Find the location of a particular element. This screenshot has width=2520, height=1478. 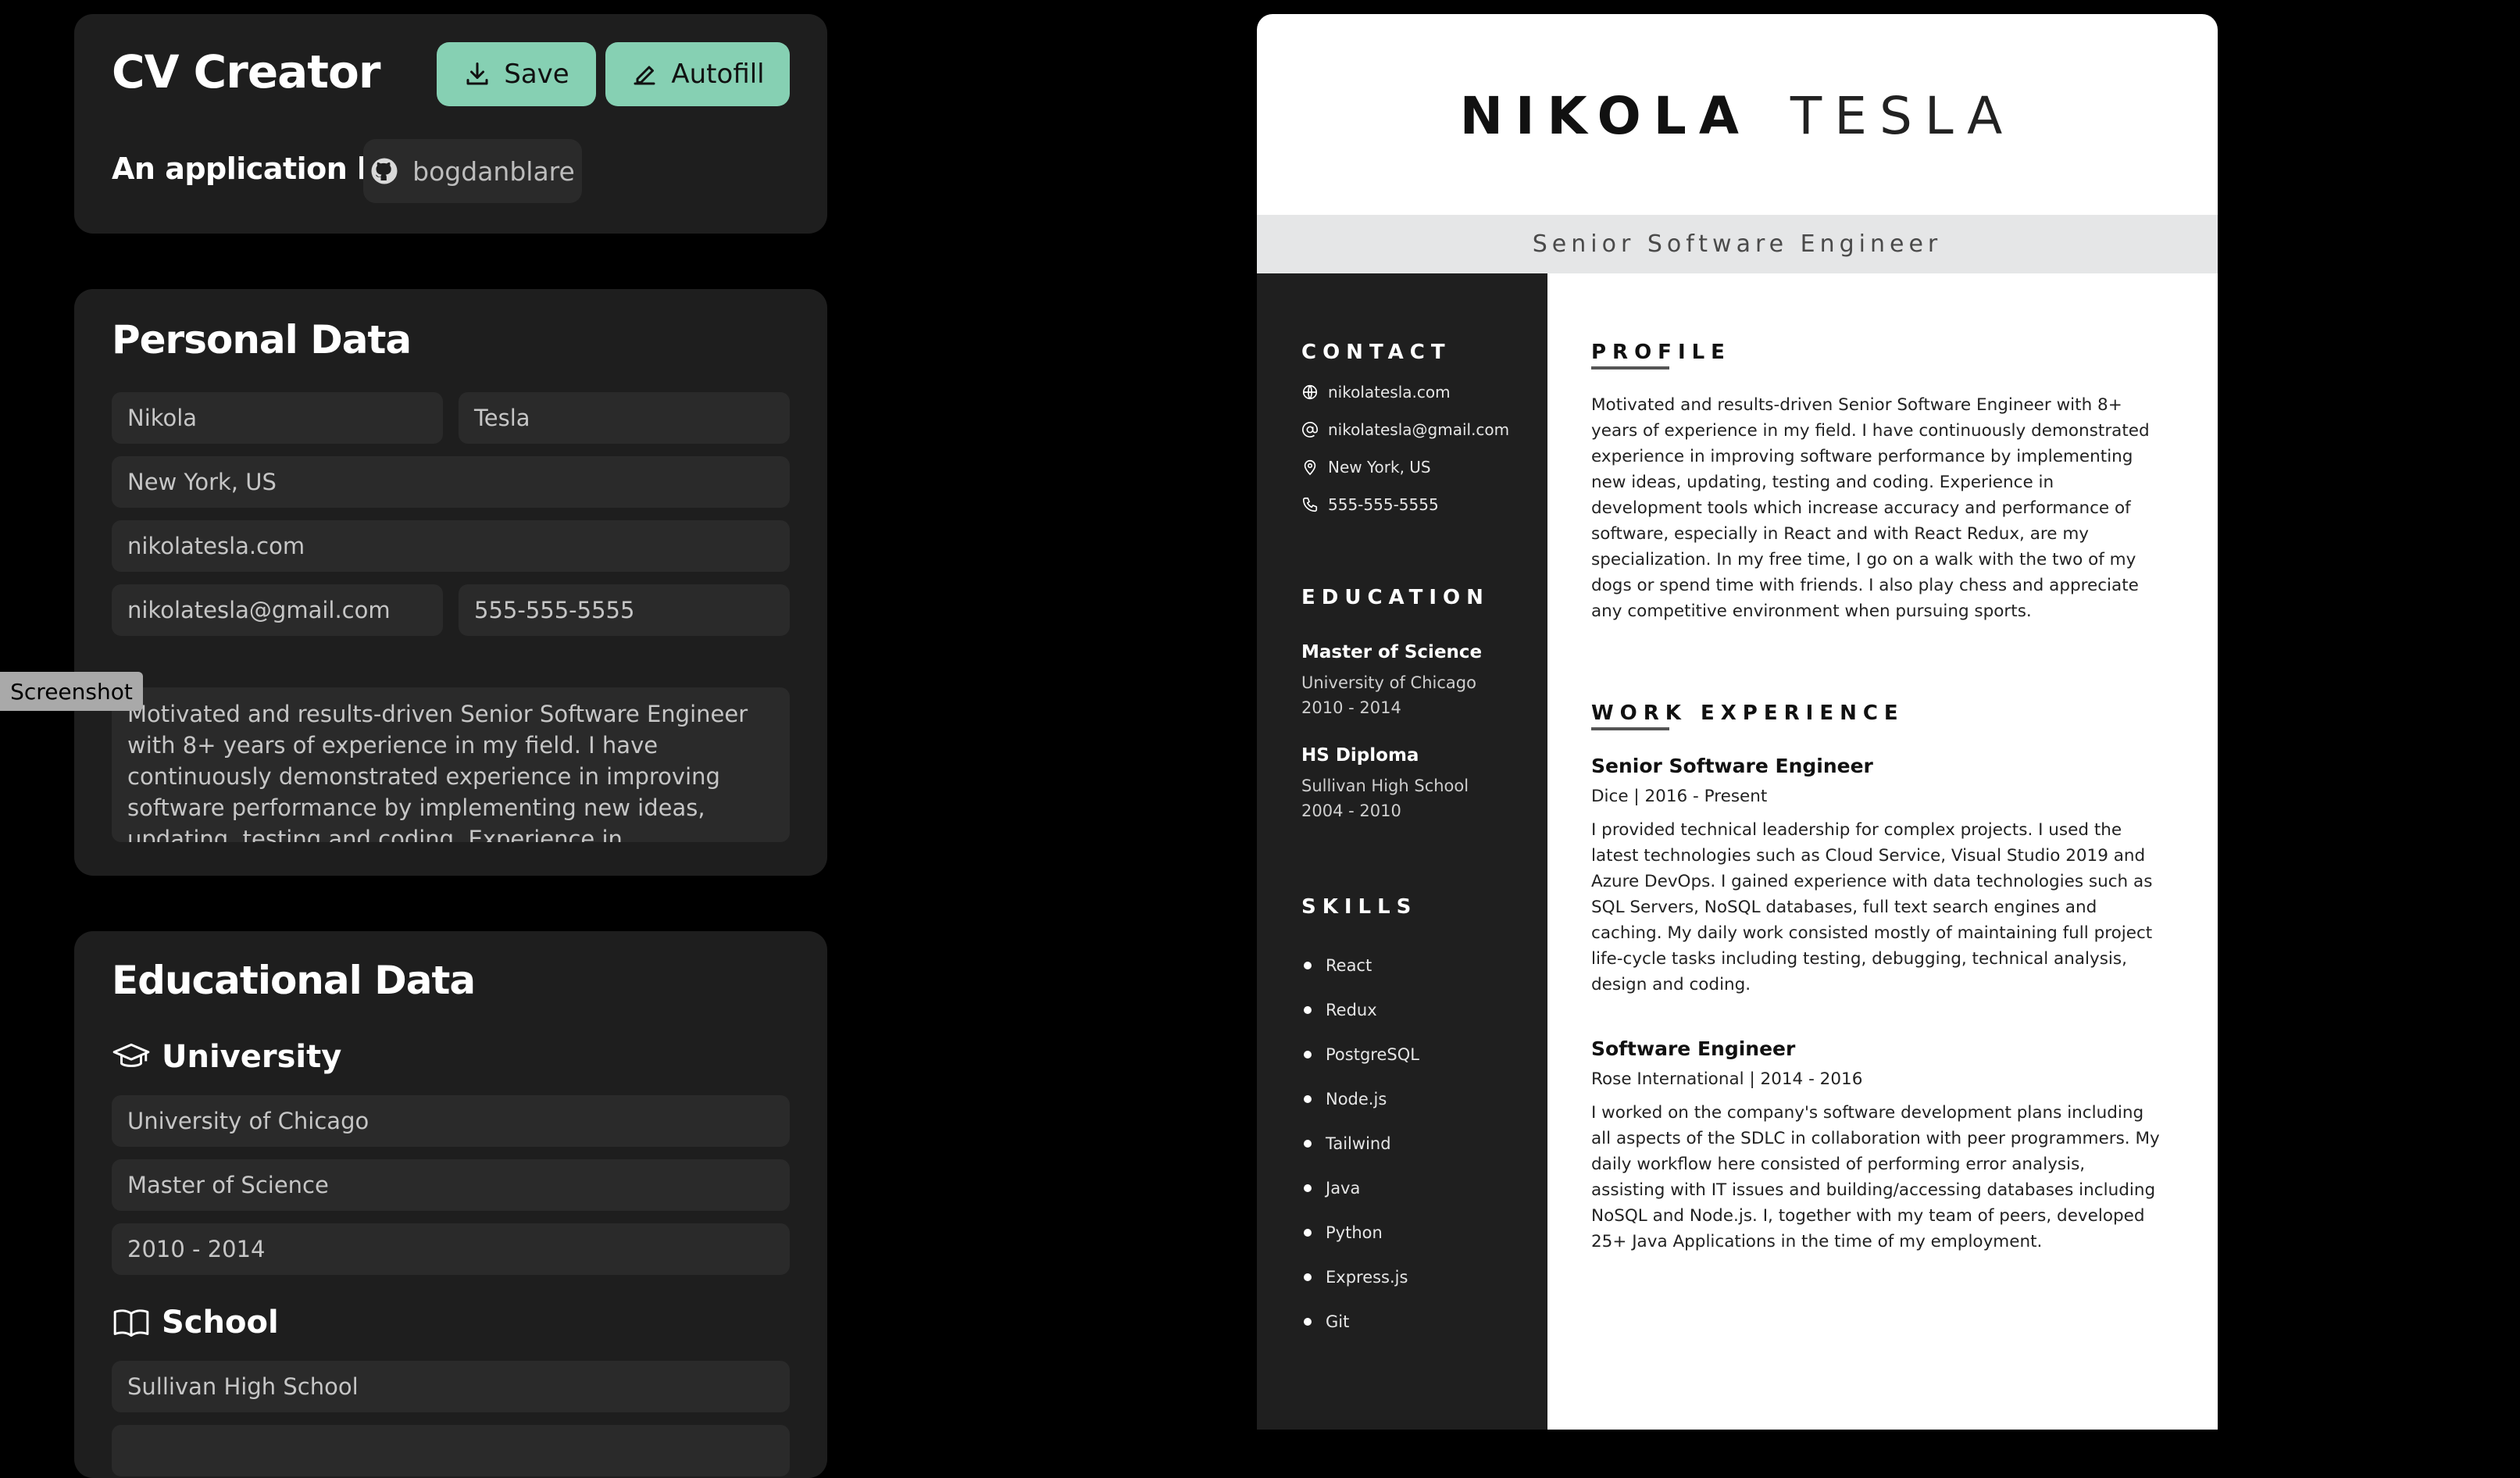

university-heading-label: University is located at coordinates (252, 1057).